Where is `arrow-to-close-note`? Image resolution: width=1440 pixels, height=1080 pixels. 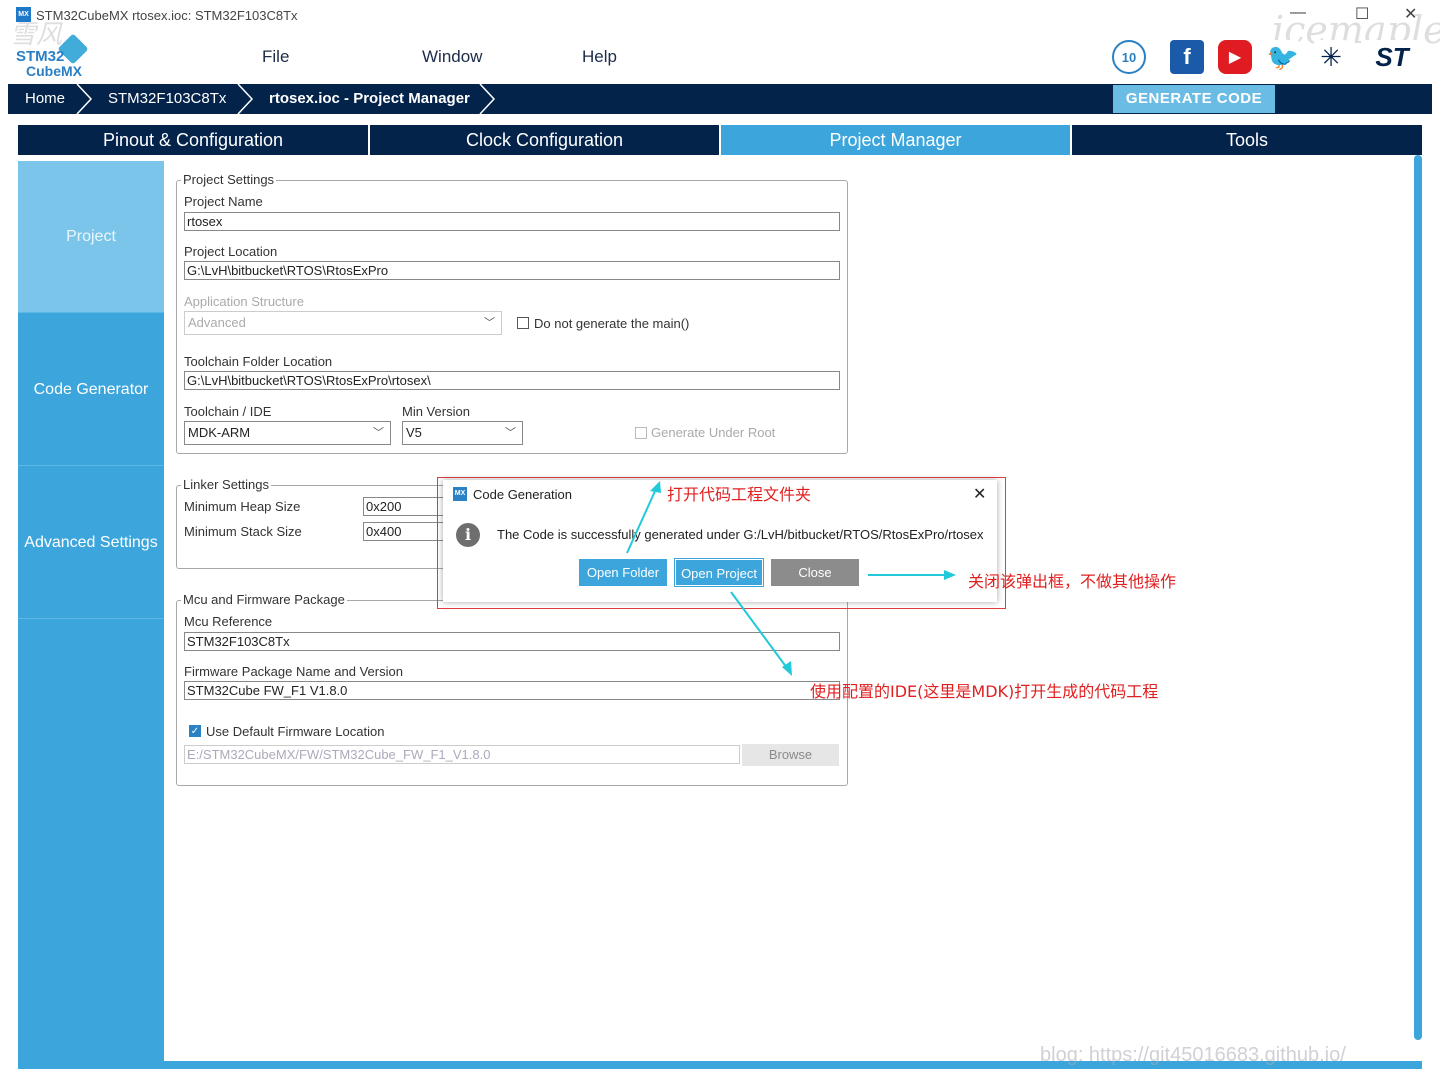
arrow-to-close-note is located at coordinates (912, 575).